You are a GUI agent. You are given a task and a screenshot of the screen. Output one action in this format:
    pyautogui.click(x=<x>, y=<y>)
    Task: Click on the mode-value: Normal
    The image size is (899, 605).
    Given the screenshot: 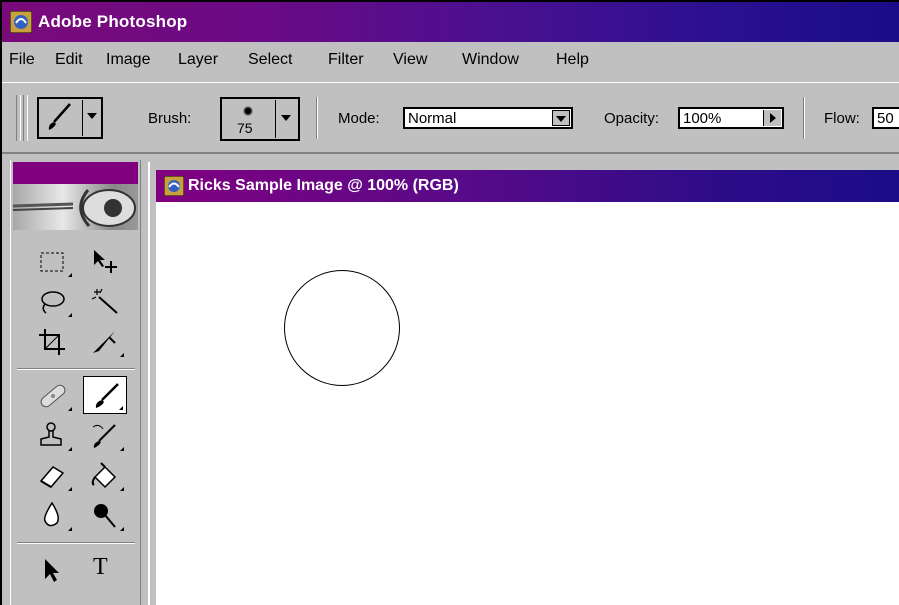 What is the action you would take?
    pyautogui.click(x=432, y=118)
    